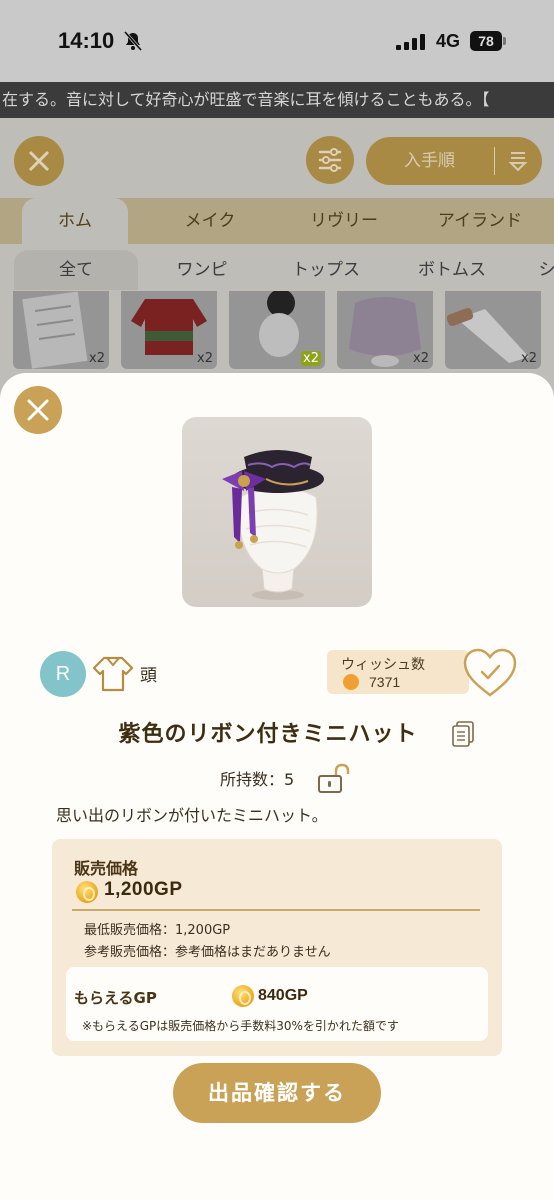 The height and width of the screenshot is (1200, 554). I want to click on receive-gp-label: もらえるGP, so click(115, 998).